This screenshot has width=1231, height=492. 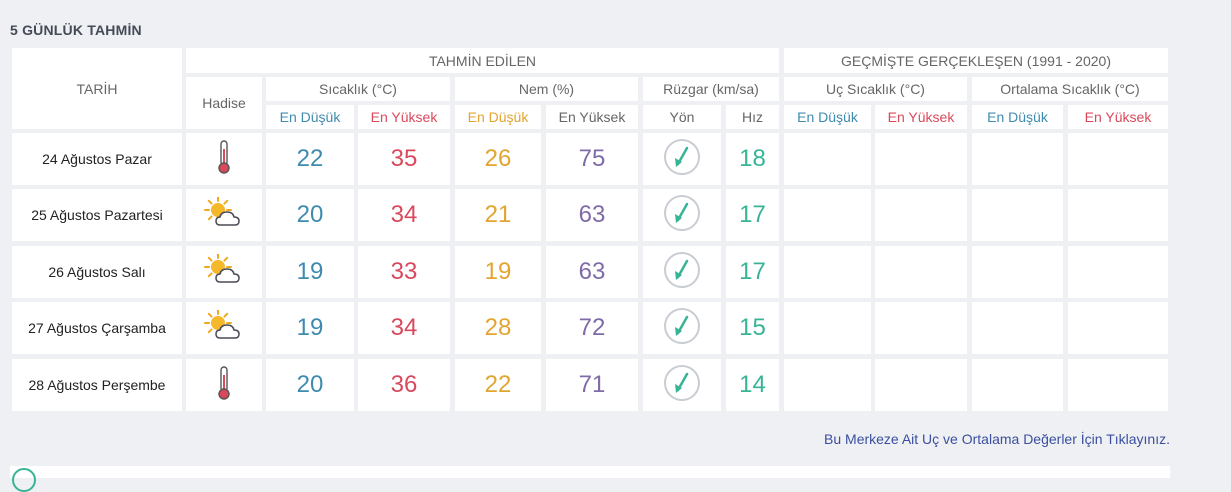 I want to click on next-panel-edge, so click(x=590, y=472).